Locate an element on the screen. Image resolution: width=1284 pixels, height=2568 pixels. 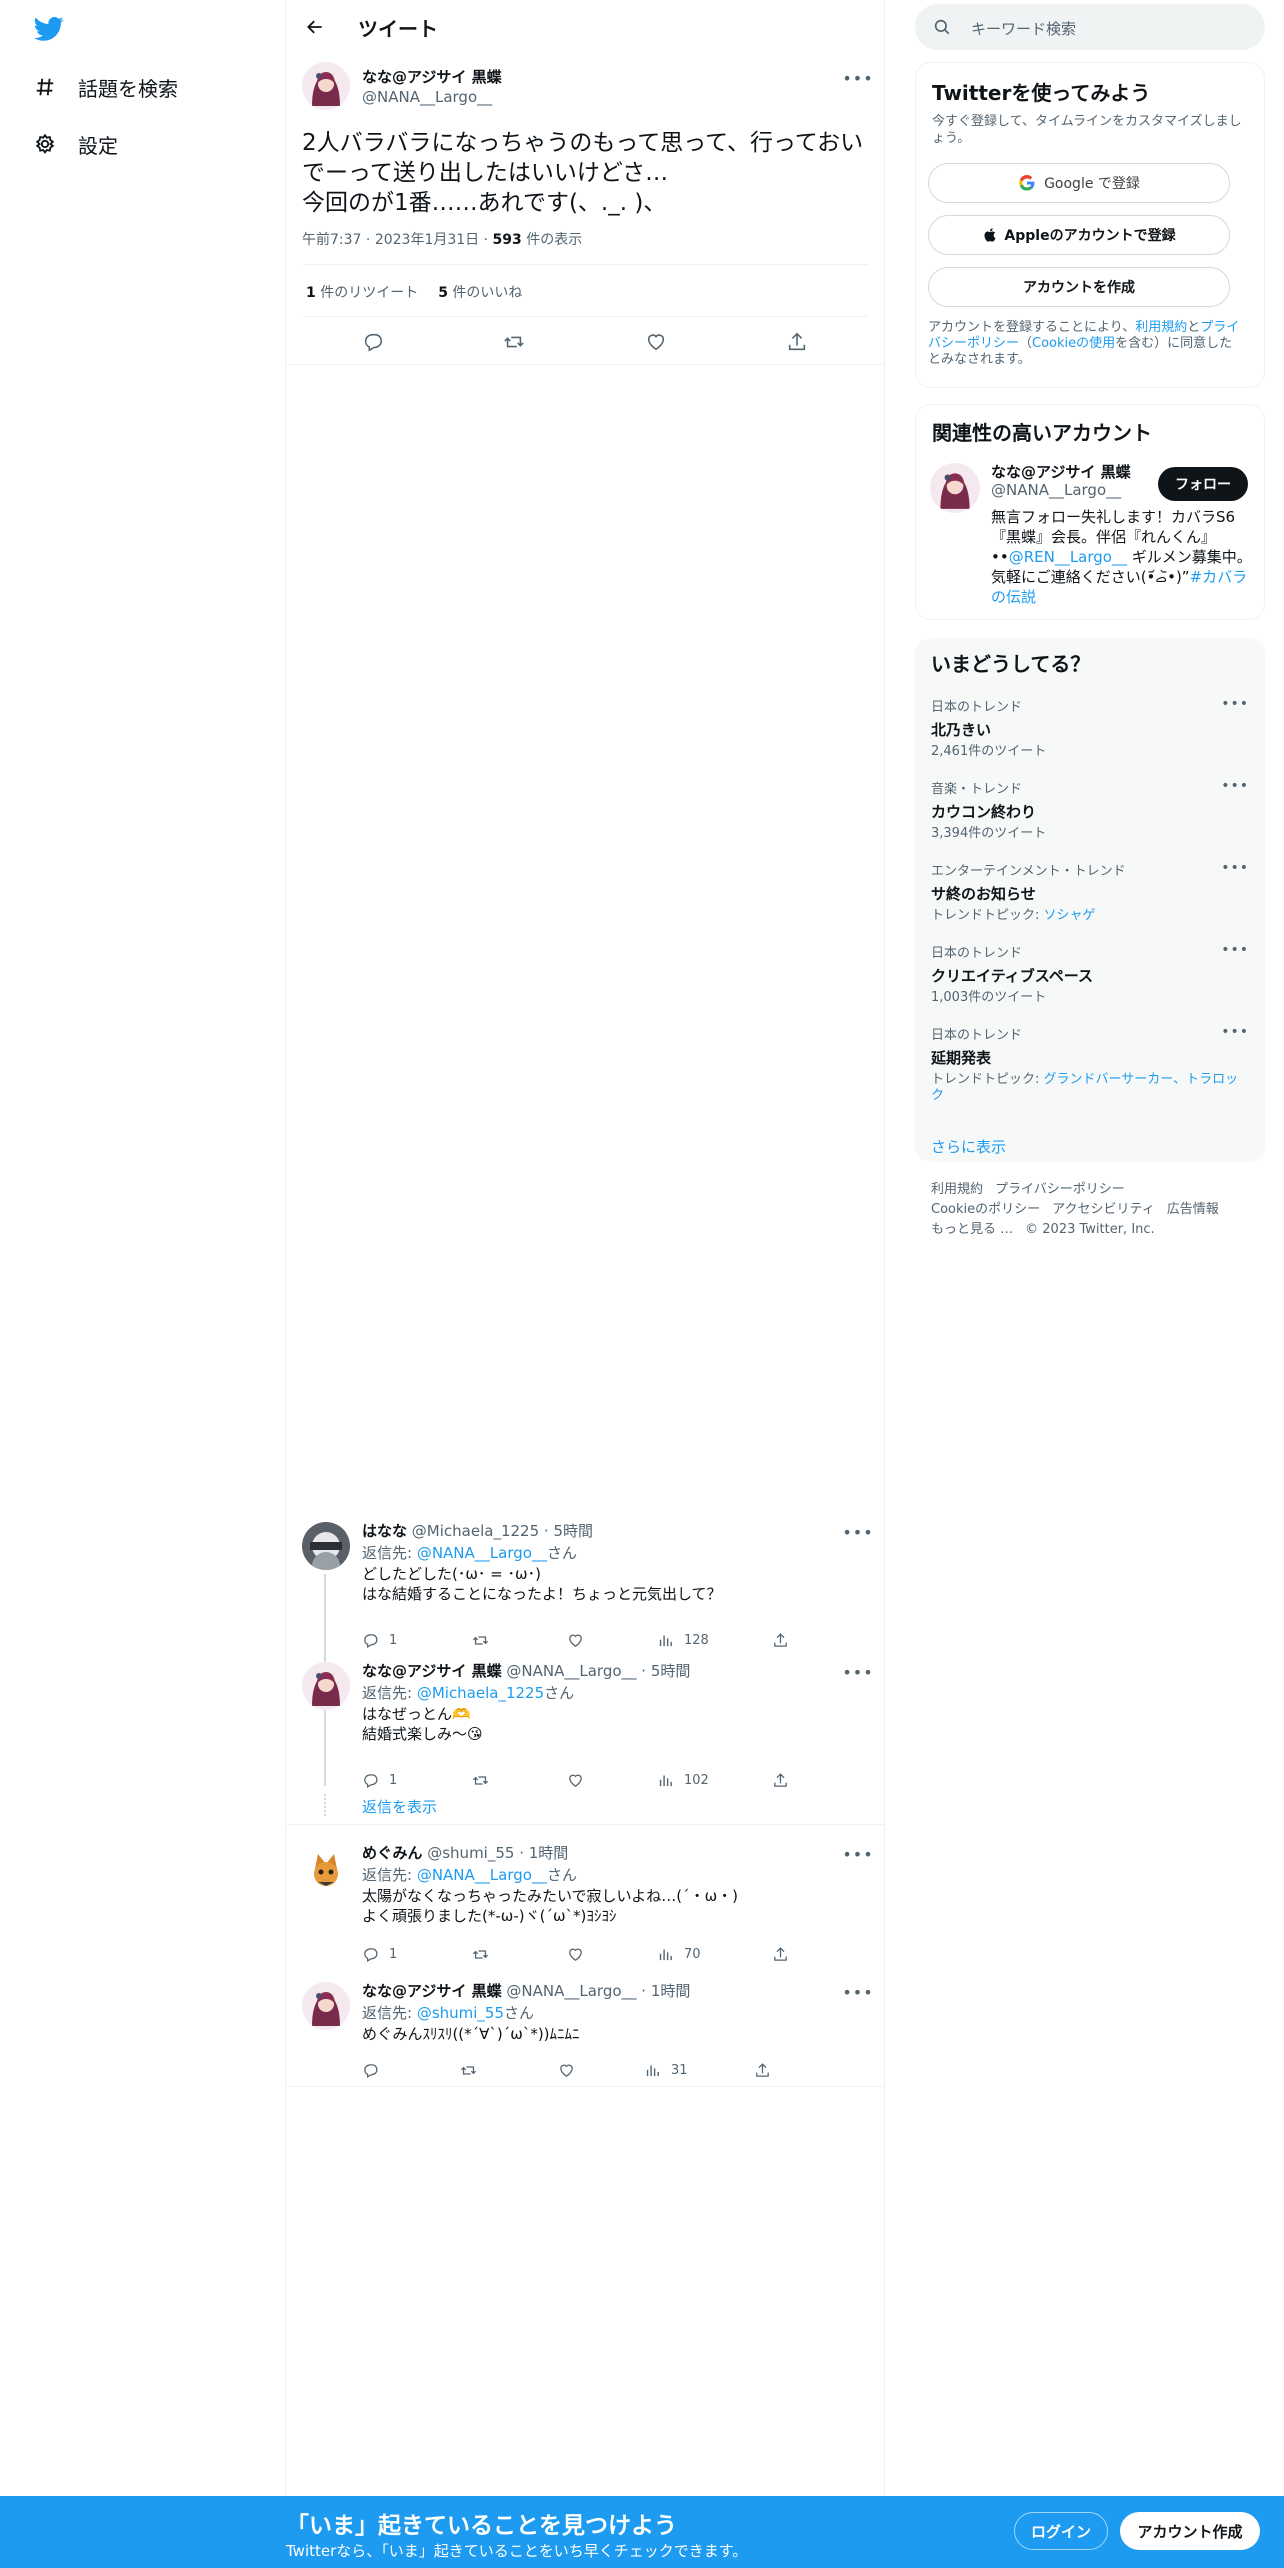
search-box: キーワード検索 is located at coordinates (1090, 27).